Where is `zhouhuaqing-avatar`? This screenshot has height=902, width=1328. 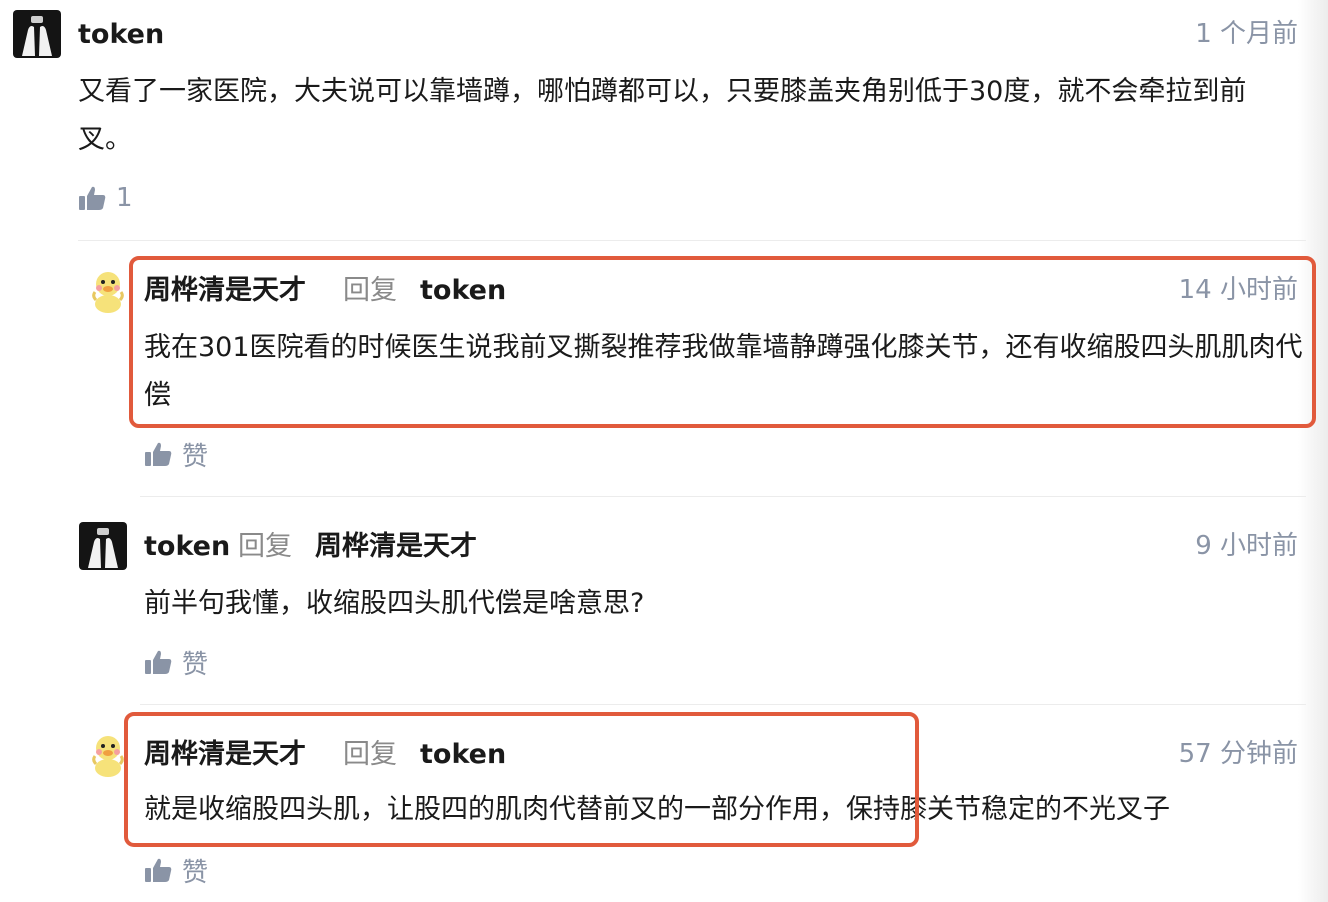
zhouhuaqing-avatar is located at coordinates (108, 290).